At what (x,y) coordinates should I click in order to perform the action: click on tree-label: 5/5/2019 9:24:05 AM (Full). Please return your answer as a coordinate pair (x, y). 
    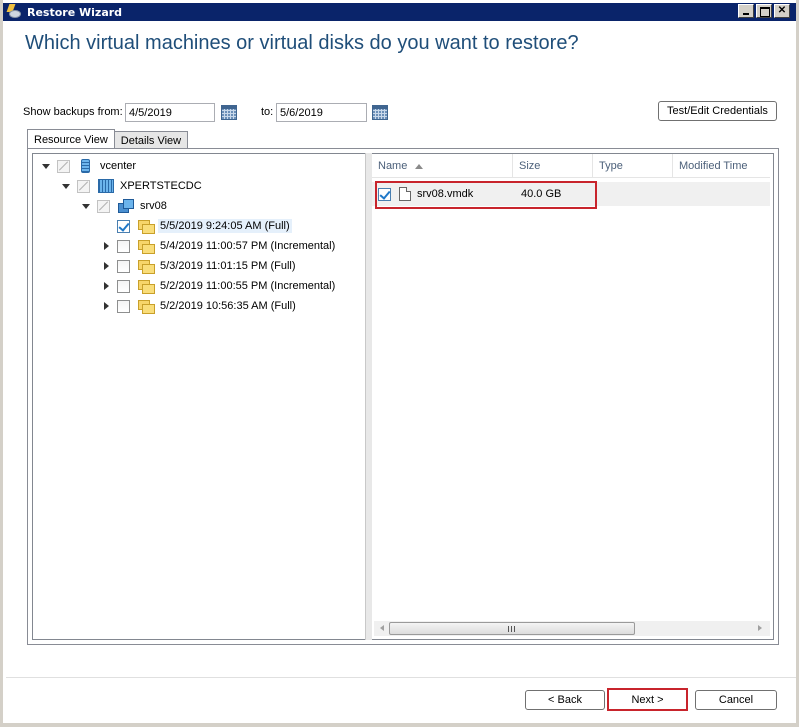
    Looking at the image, I should click on (225, 226).